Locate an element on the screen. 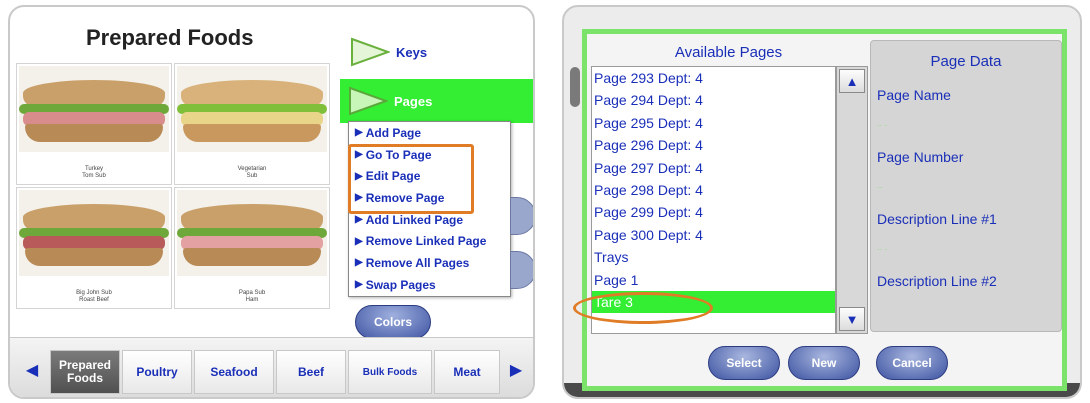 The image size is (1090, 403). menu-item-remove-all-pages: ▶ Remove All Pages is located at coordinates (429, 263).